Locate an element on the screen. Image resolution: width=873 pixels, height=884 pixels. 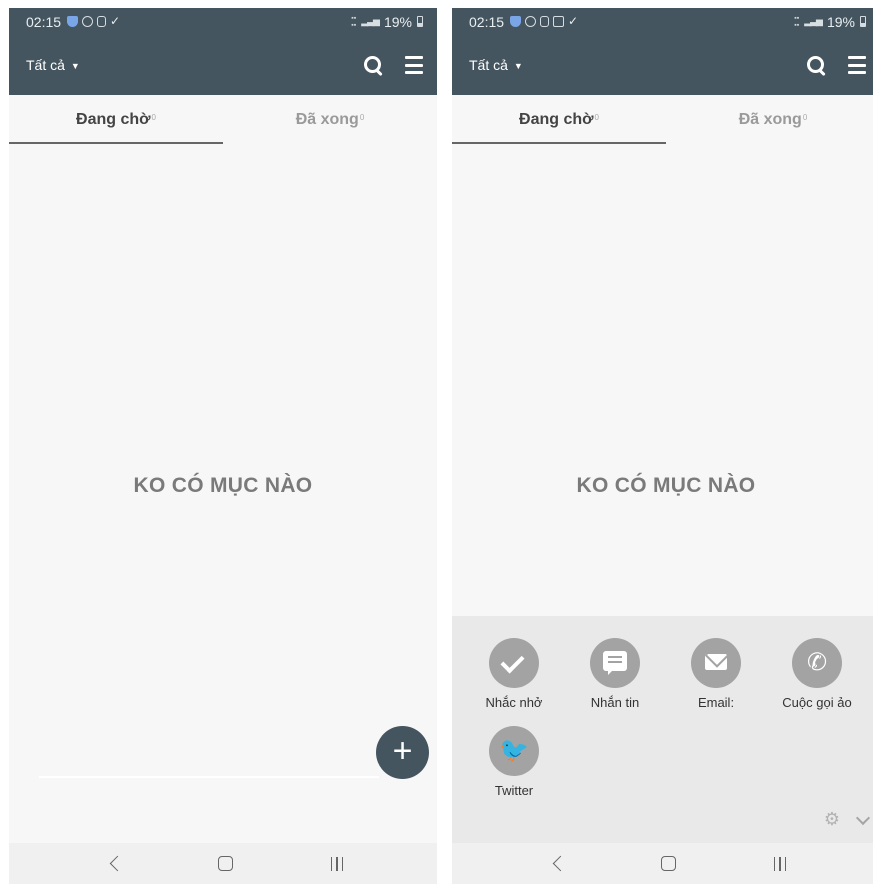
sheet-item-twitter: 🐦 Twitter is located at coordinates (514, 762).